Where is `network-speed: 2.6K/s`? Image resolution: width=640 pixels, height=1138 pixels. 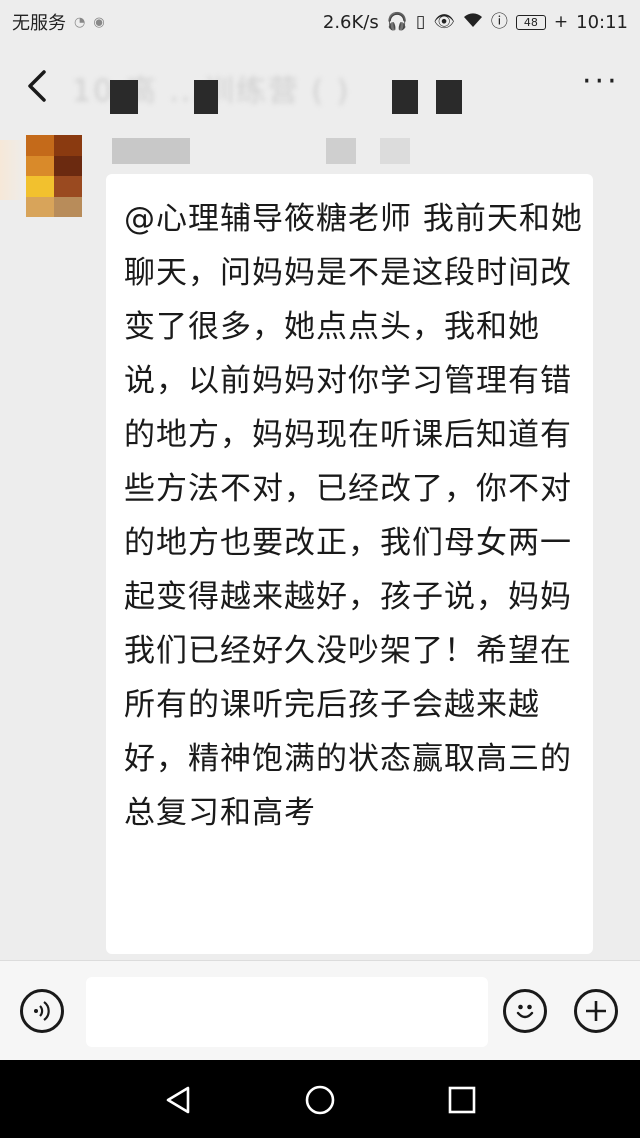 network-speed: 2.6K/s is located at coordinates (350, 22).